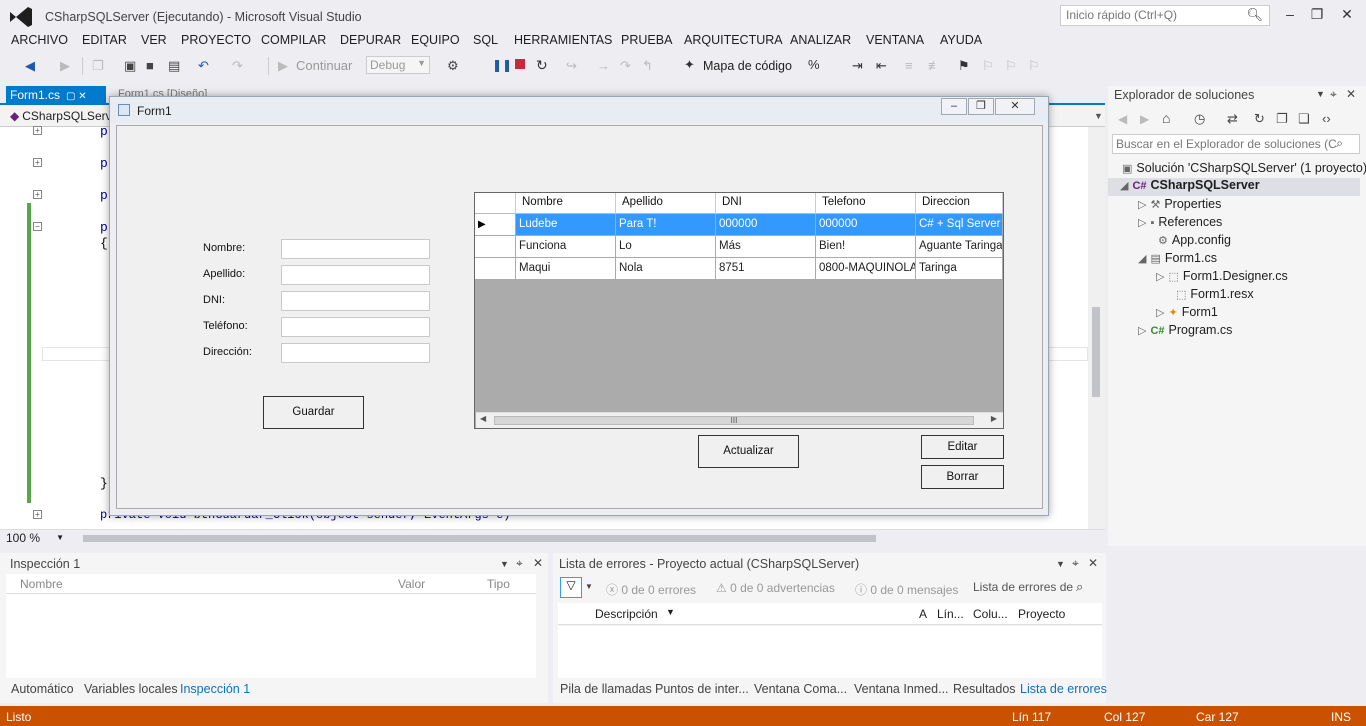  I want to click on undo-icon: ↶, so click(203, 66).